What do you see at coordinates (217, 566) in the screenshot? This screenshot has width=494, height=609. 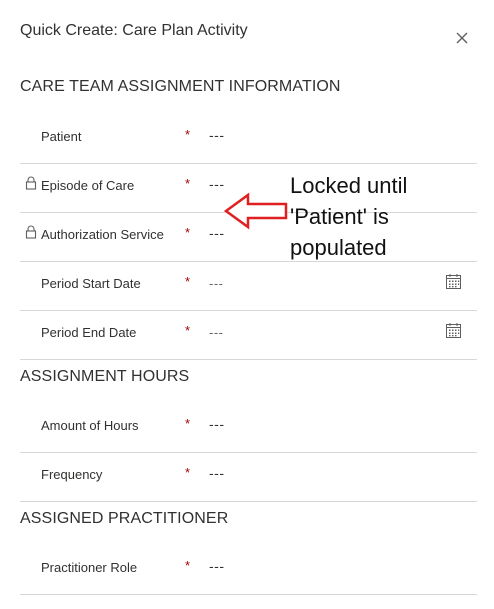 I see `practitioner-role-lookup-input: ---` at bounding box center [217, 566].